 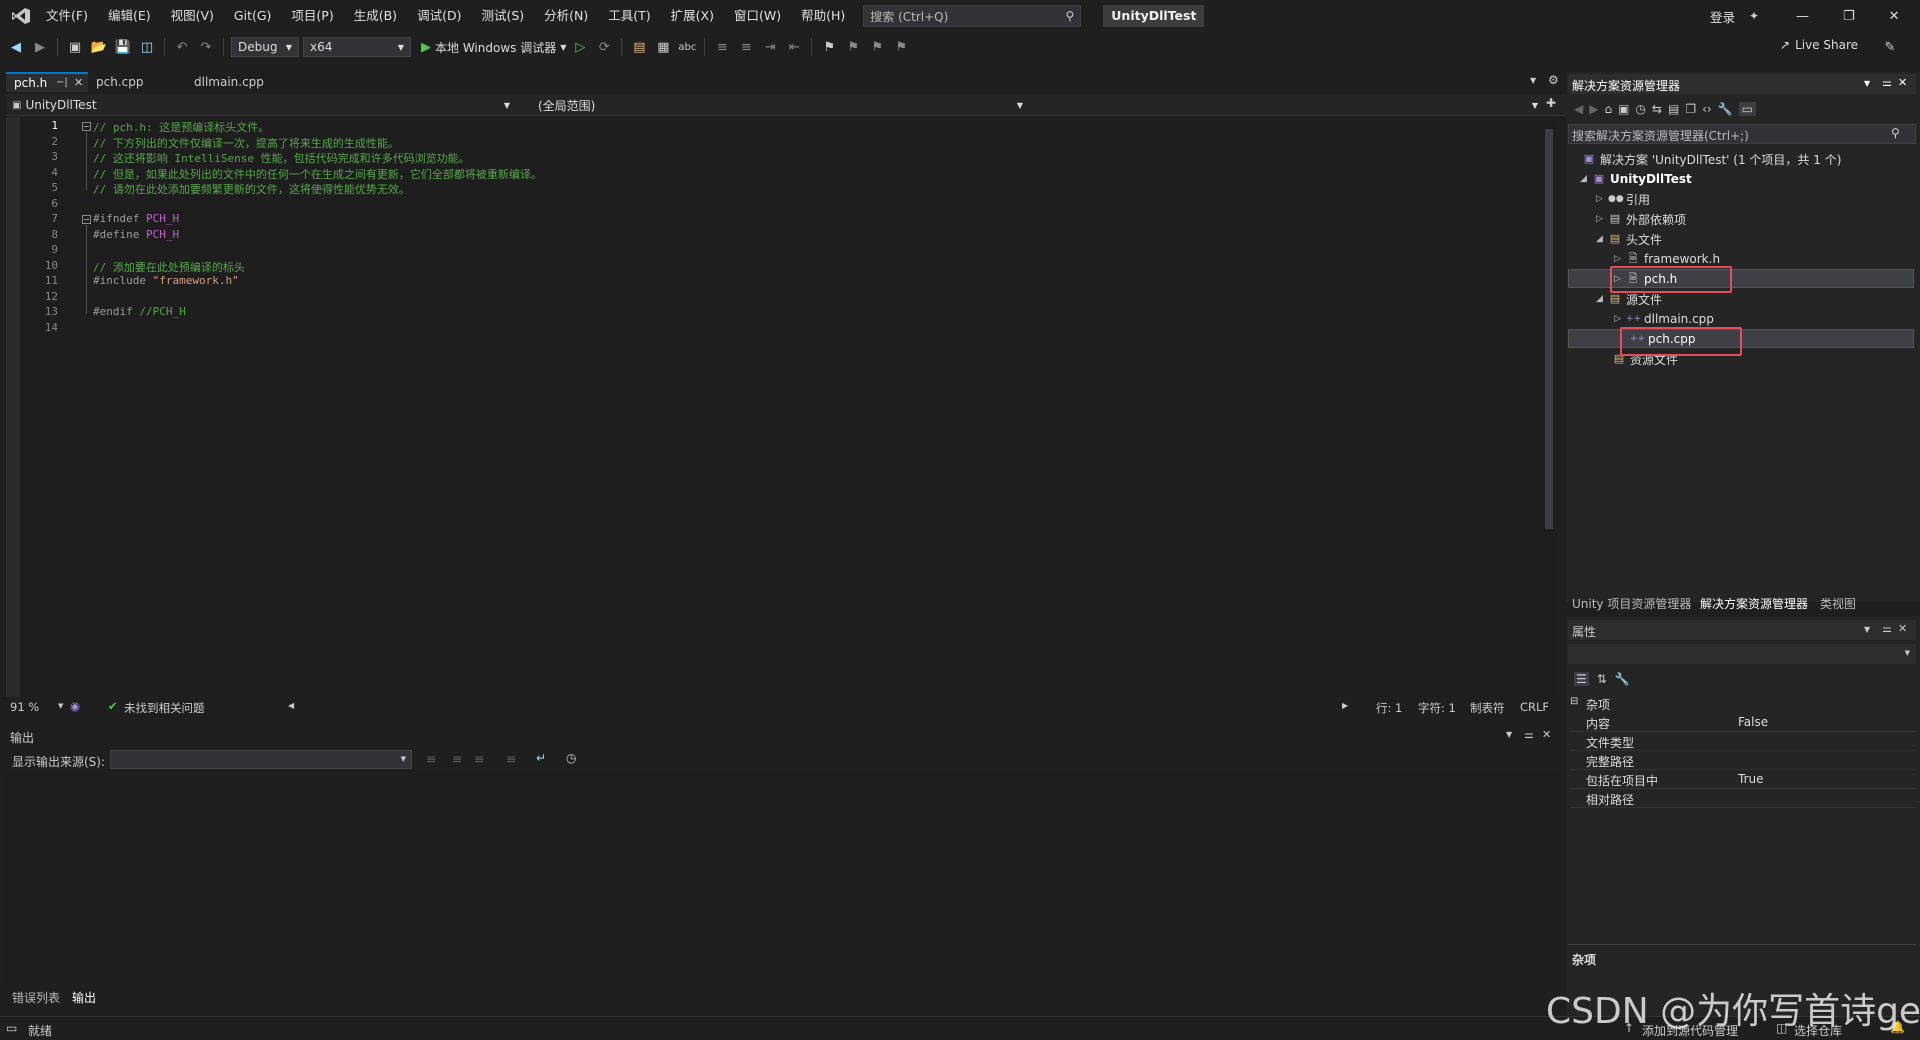 What do you see at coordinates (1608, 109) in the screenshot?
I see `home-icon: ⌂` at bounding box center [1608, 109].